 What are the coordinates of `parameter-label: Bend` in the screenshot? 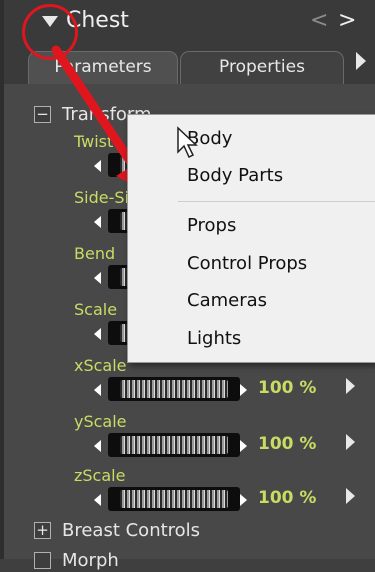 It's located at (95, 253).